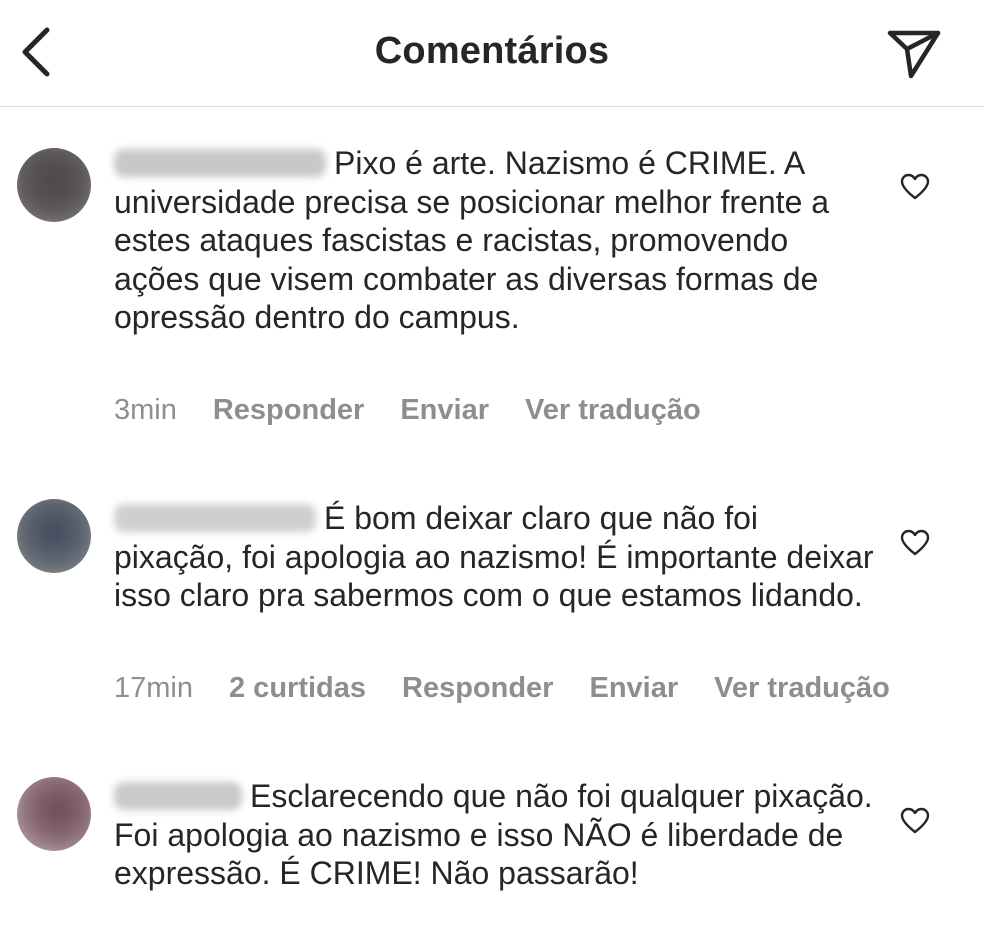 The image size is (984, 933). Describe the element at coordinates (153, 688) in the screenshot. I see `comment-time: 17min` at that location.